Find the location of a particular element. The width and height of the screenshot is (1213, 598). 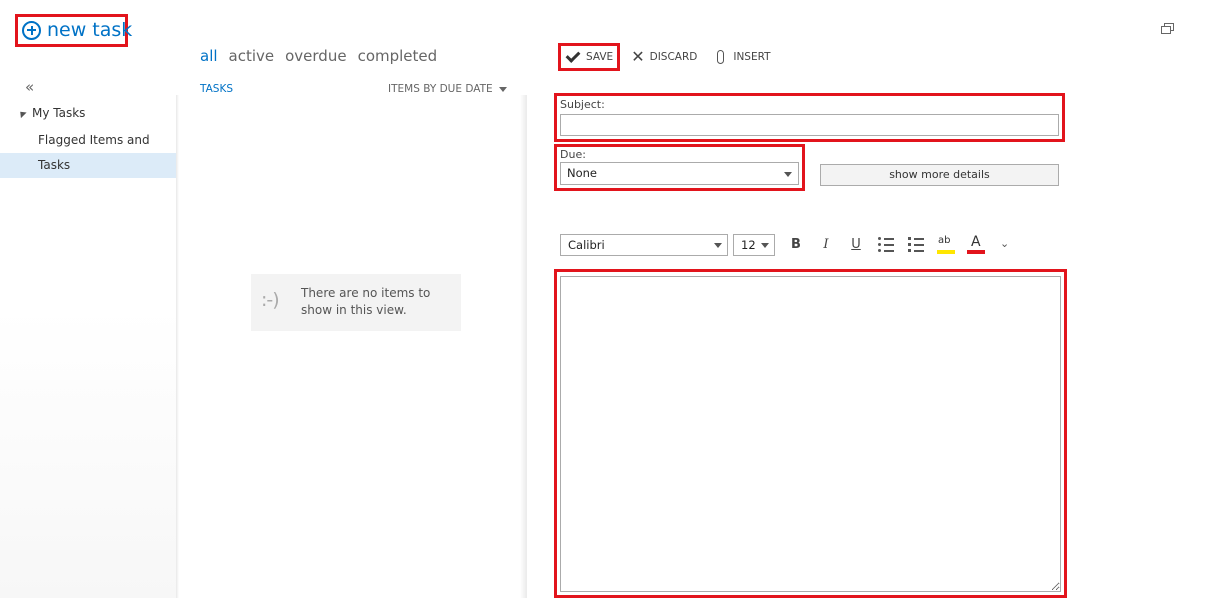

font-size-select: 12 is located at coordinates (754, 245).